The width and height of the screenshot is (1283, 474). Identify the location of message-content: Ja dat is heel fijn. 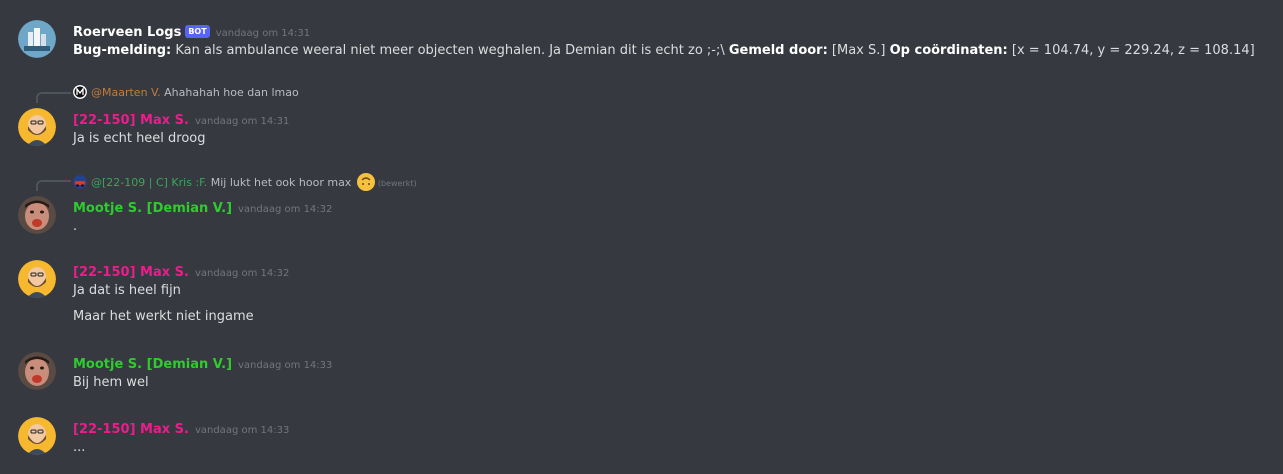
(127, 290).